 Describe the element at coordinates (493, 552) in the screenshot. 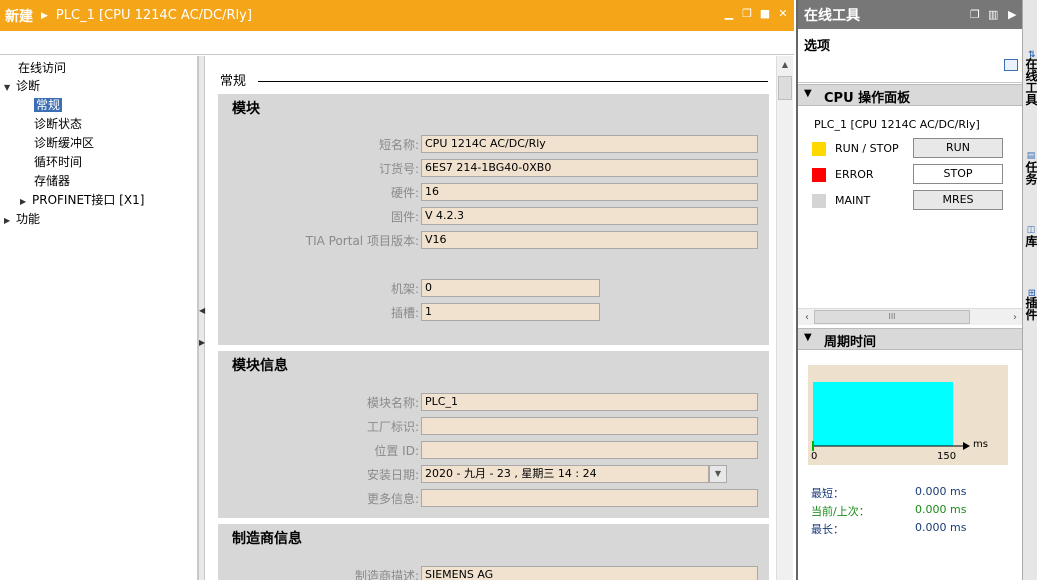

I see `manufacturer-info-section: 制造商信息 制造商描述: SIEMENS AG` at that location.